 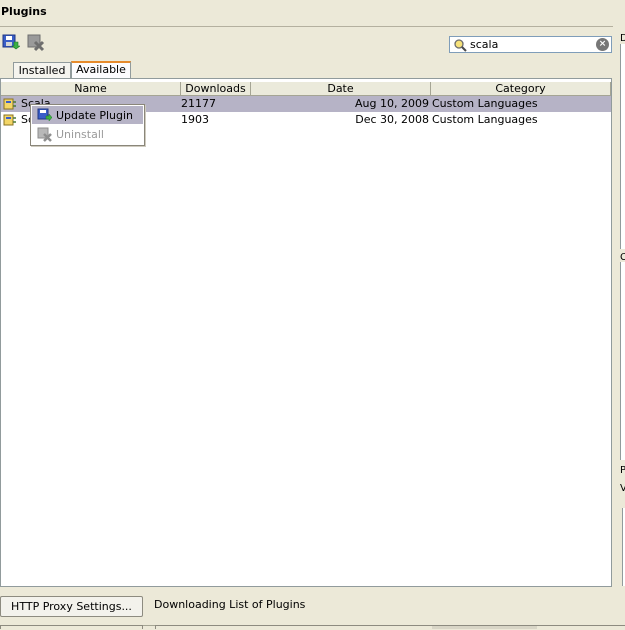 I want to click on title-bar: Plugins, so click(x=312, y=13).